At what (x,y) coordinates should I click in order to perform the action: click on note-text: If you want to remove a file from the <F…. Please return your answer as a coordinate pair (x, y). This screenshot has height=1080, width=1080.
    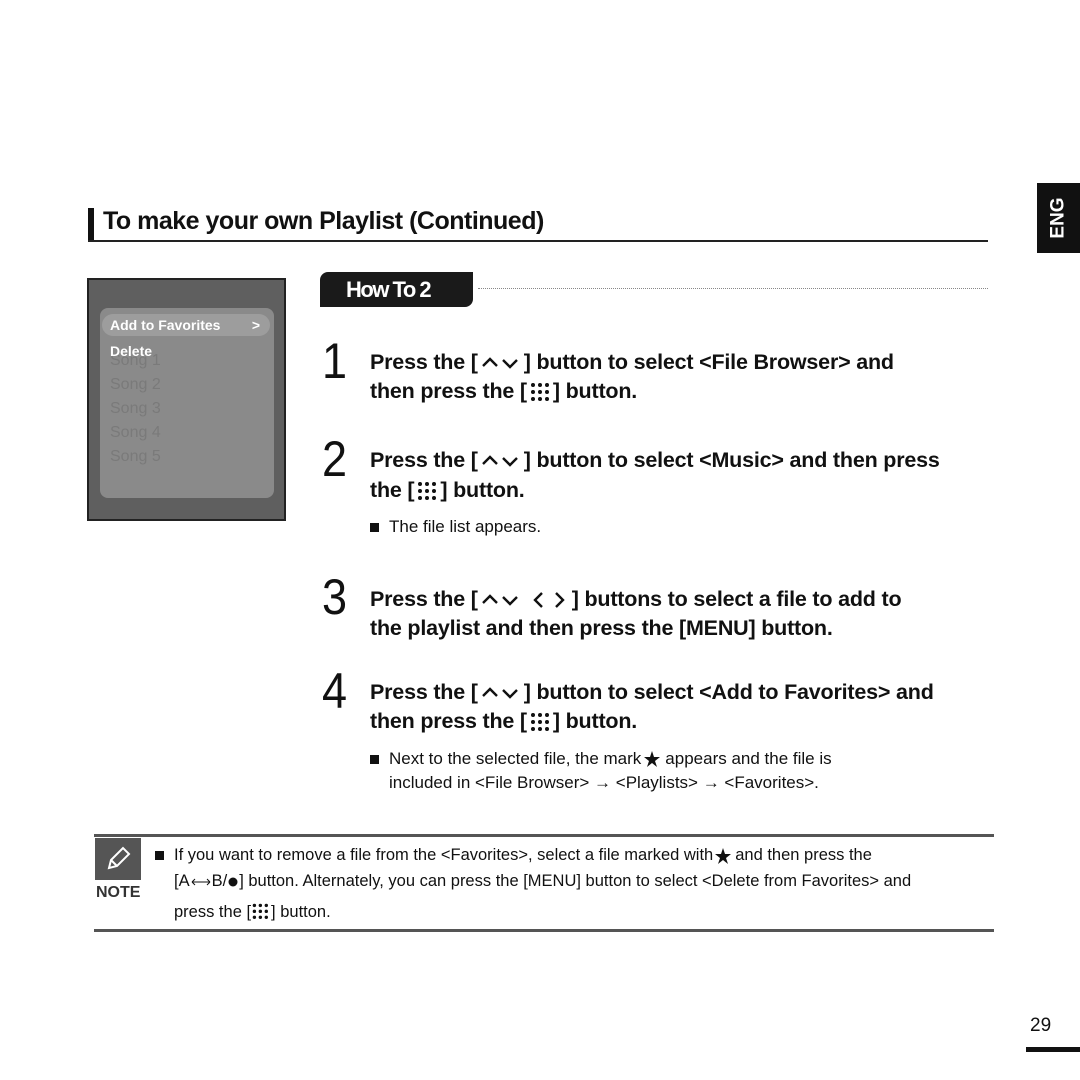
    Looking at the image, I should click on (444, 855).